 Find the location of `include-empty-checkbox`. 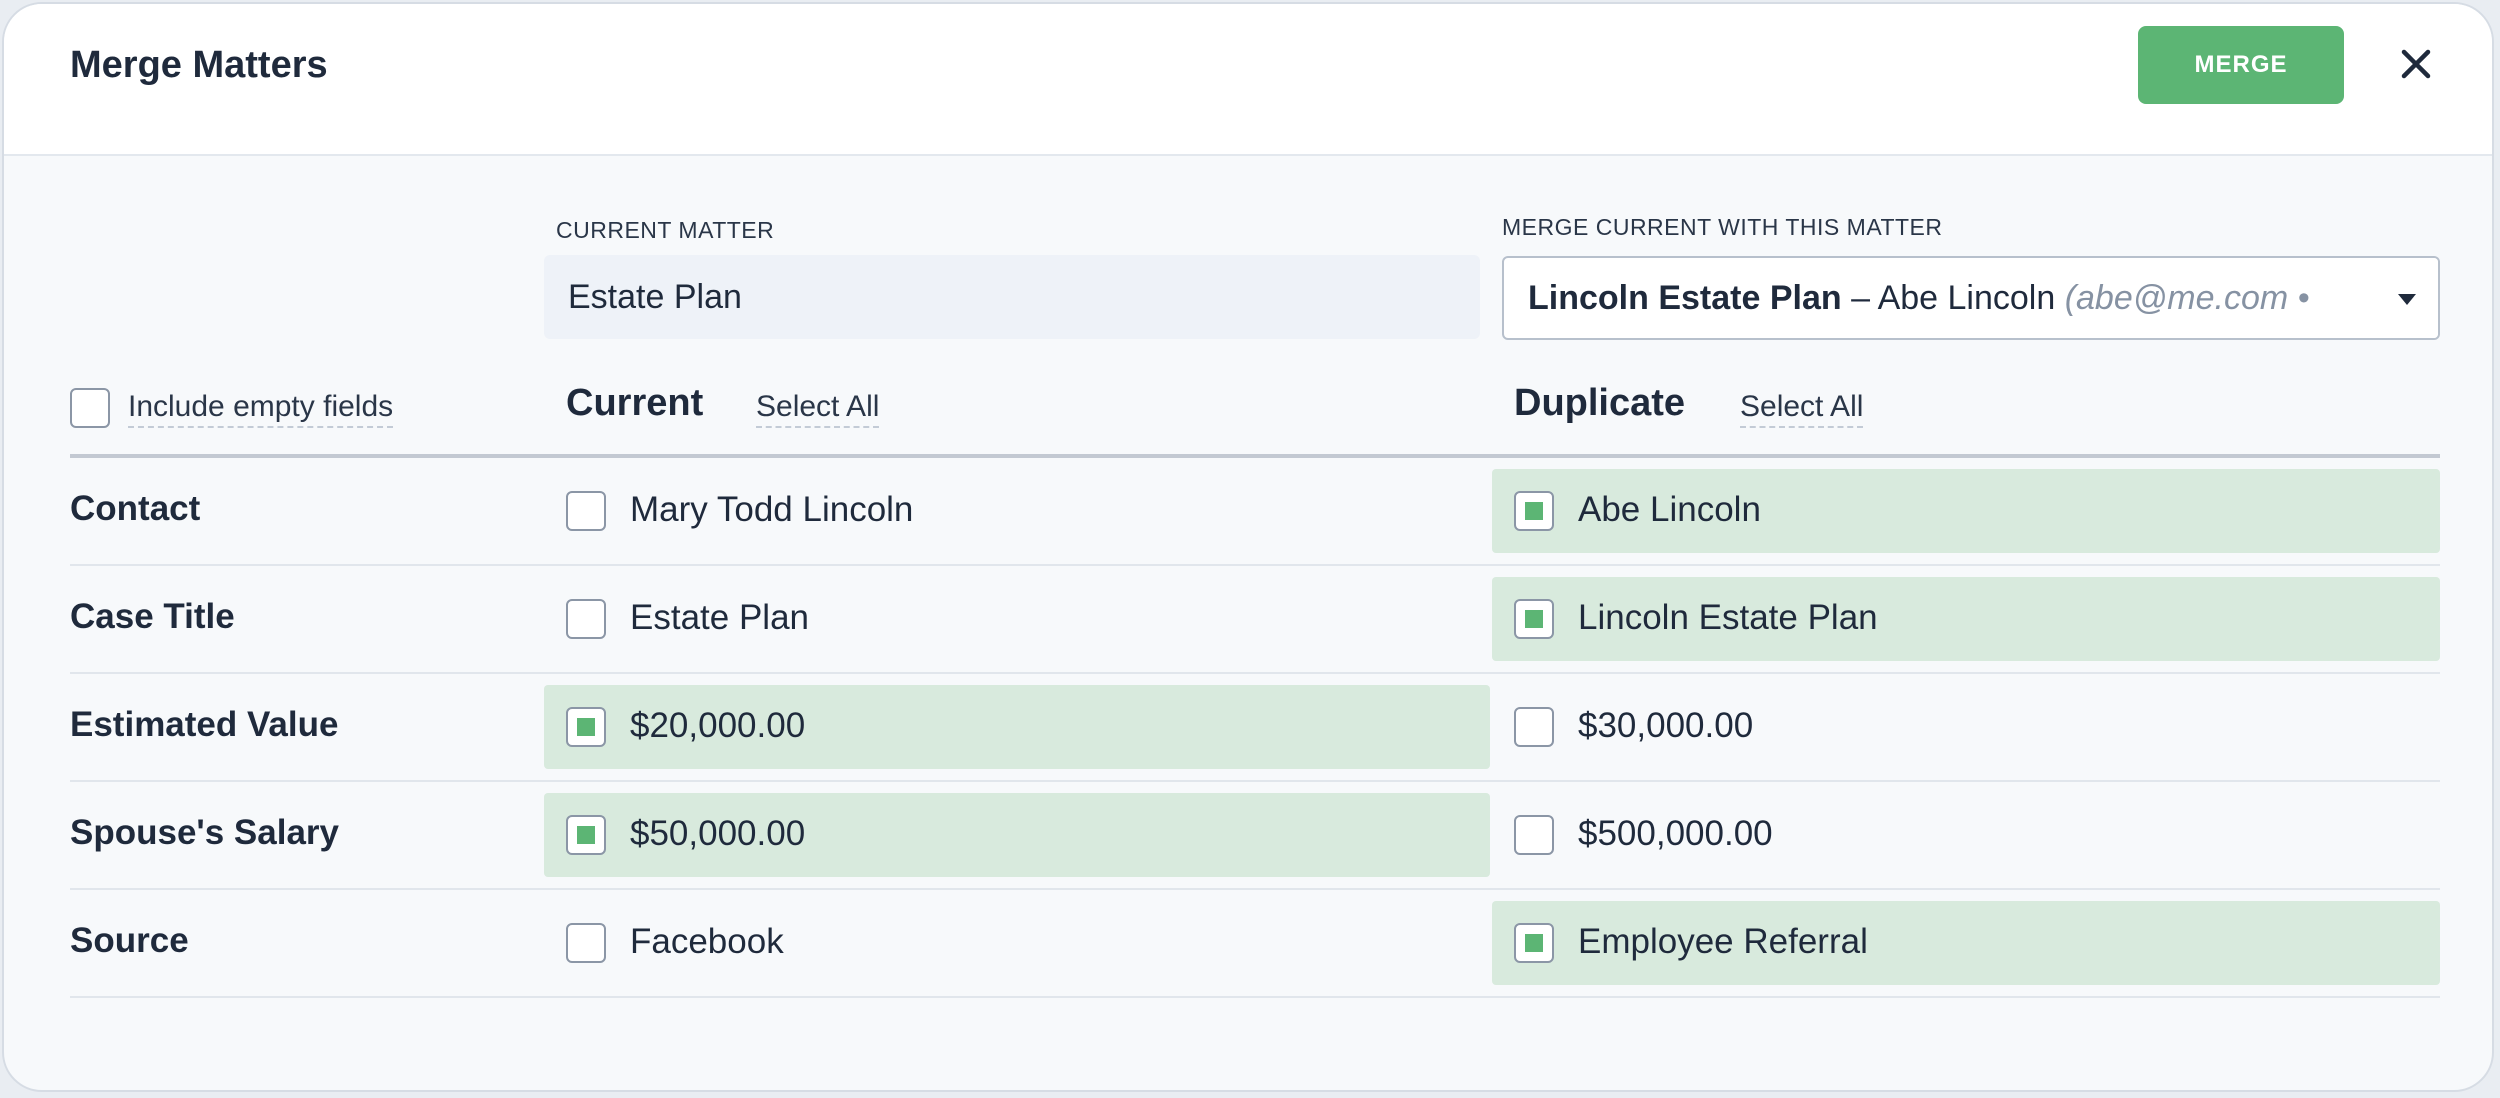

include-empty-checkbox is located at coordinates (90, 408).